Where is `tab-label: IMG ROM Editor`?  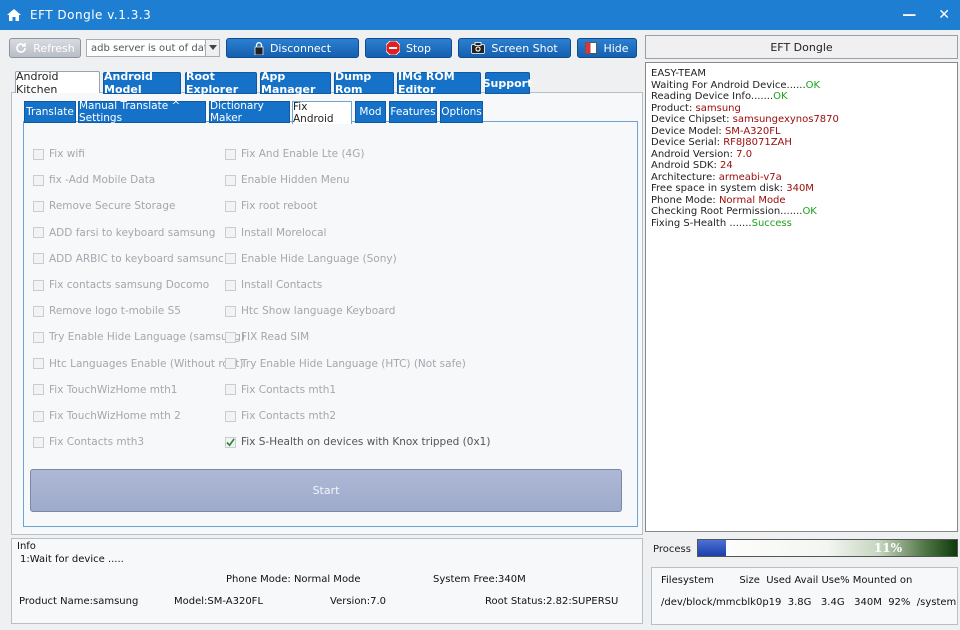
tab-label: IMG ROM Editor is located at coordinates (426, 83).